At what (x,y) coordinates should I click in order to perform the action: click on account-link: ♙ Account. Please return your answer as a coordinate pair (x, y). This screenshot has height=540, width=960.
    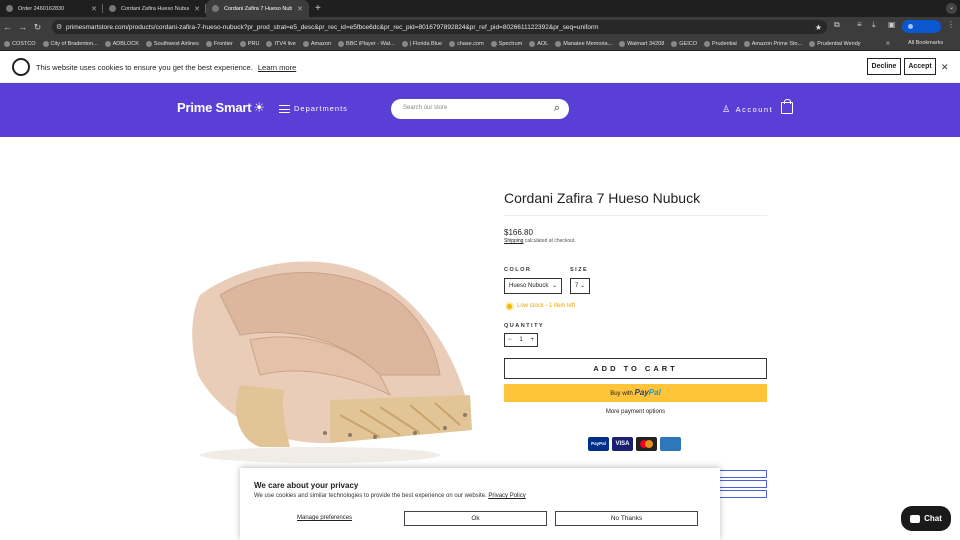
    Looking at the image, I should click on (747, 109).